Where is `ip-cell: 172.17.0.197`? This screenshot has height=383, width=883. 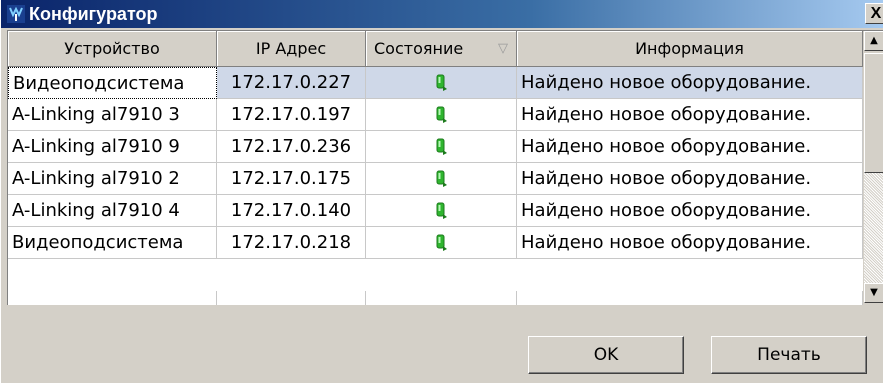 ip-cell: 172.17.0.197 is located at coordinates (291, 115).